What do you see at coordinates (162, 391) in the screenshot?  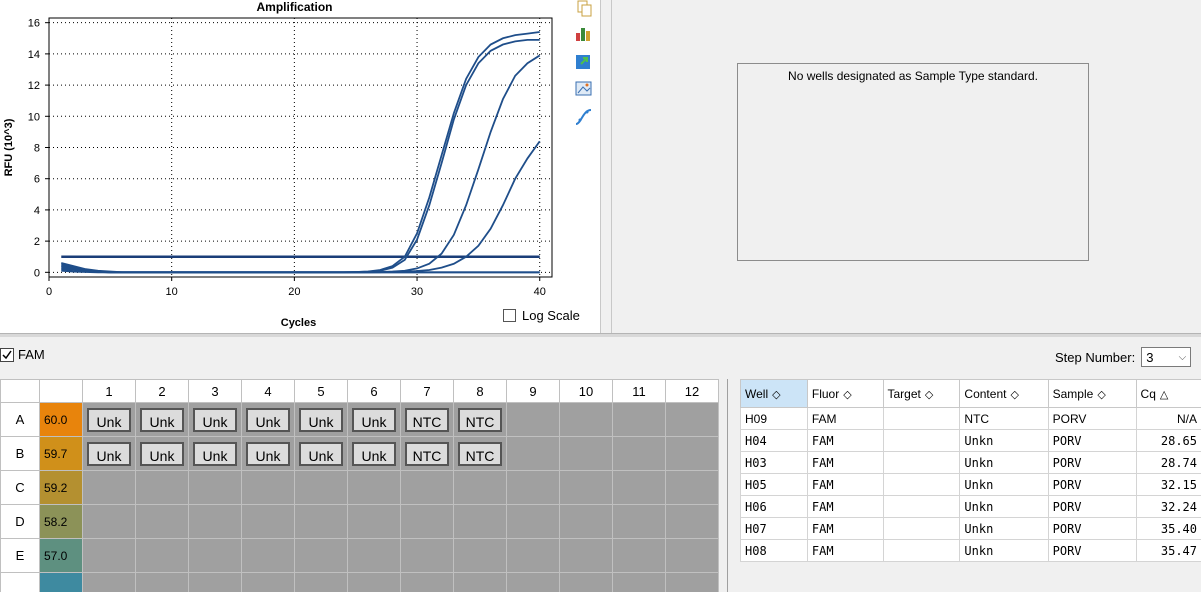 I see `plate-column-header: 2` at bounding box center [162, 391].